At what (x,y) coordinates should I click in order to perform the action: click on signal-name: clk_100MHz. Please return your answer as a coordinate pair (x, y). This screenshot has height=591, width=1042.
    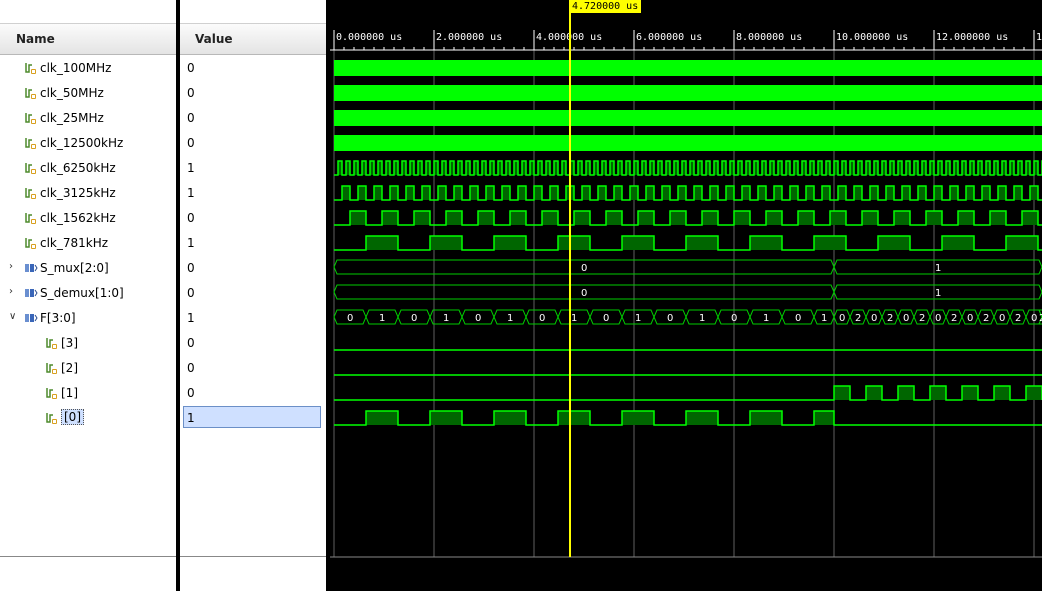
    Looking at the image, I should click on (75, 68).